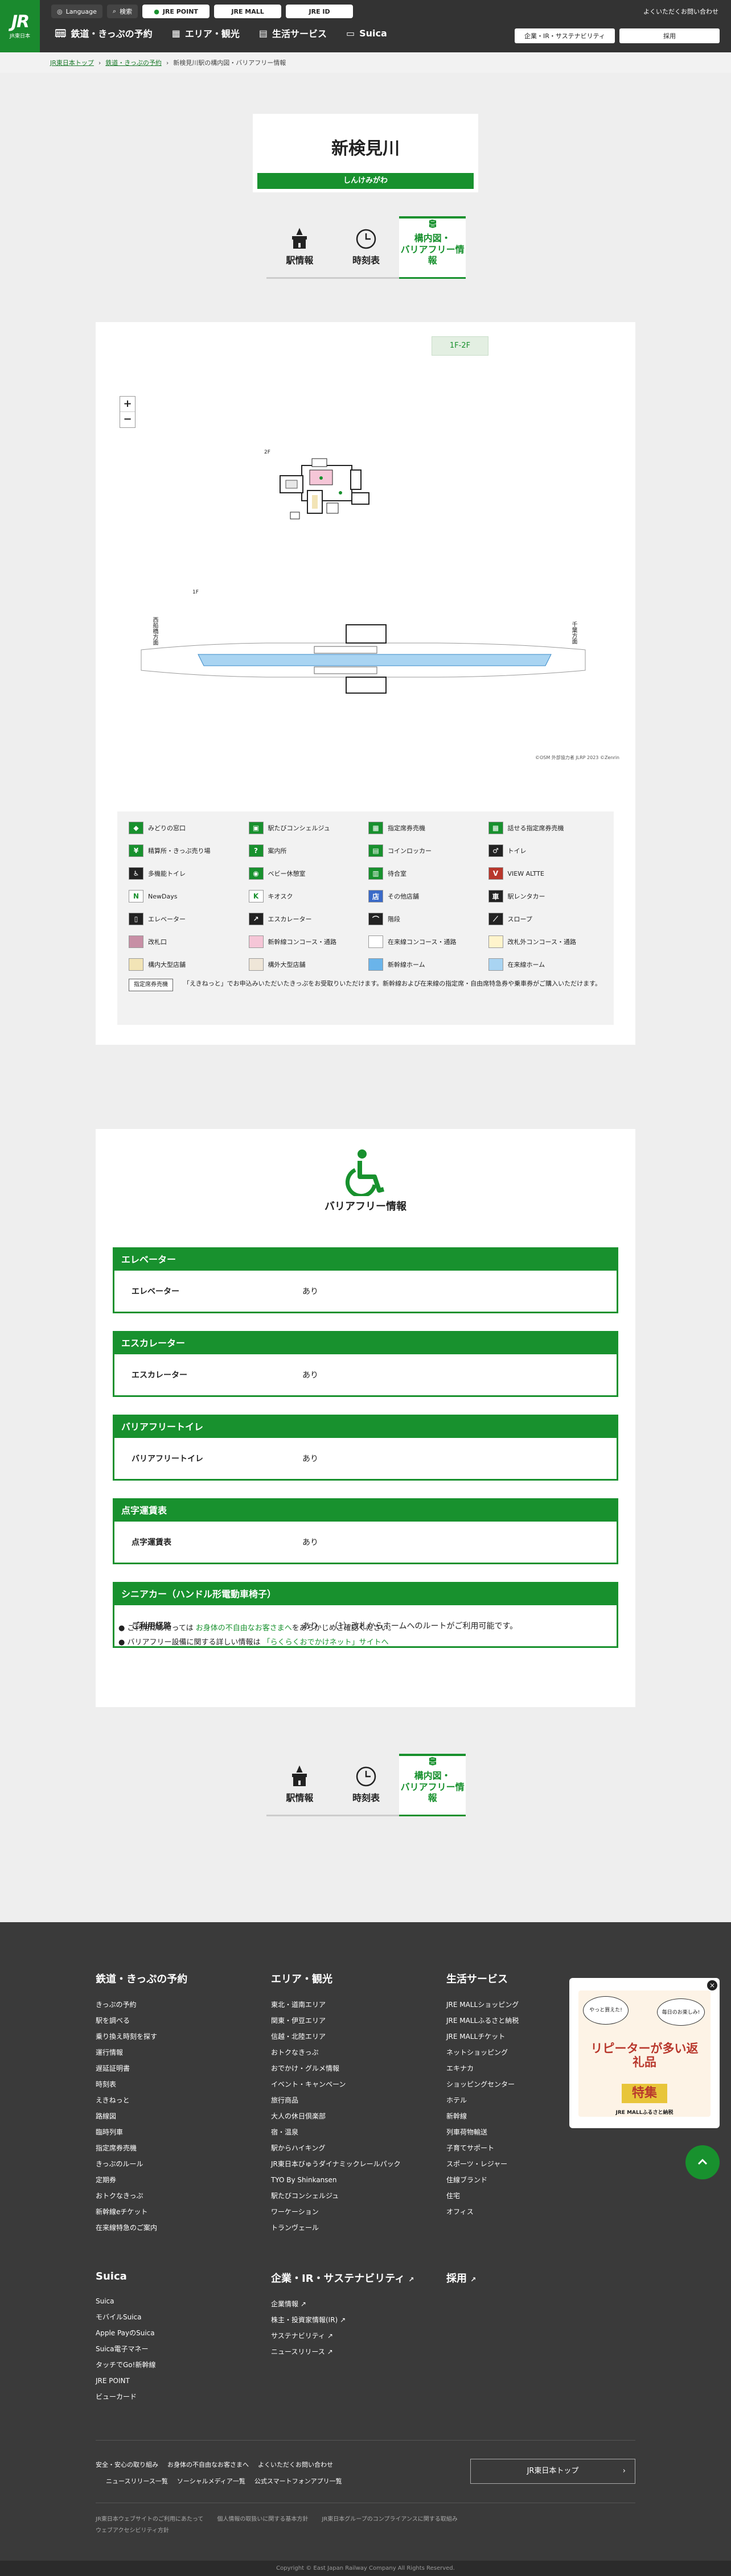  I want to click on footer-link: 駅からハイキング, so click(336, 2148).